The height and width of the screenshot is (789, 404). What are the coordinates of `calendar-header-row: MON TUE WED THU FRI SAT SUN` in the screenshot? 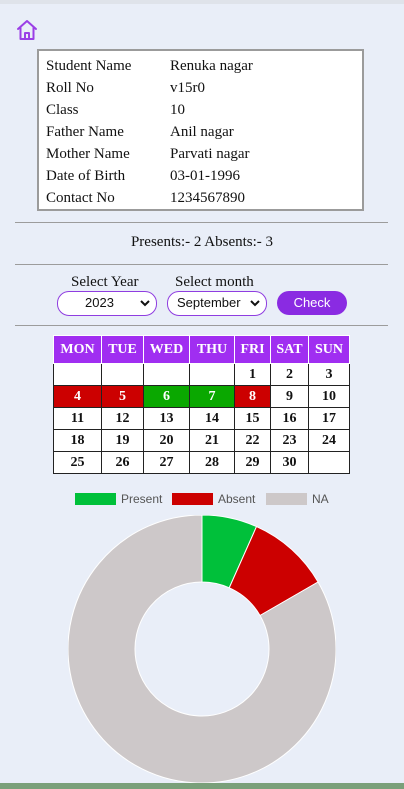 It's located at (201, 349).